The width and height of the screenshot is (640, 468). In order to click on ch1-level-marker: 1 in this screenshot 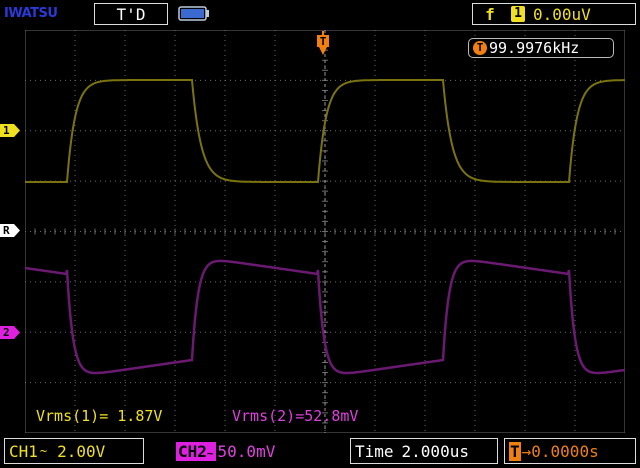, I will do `click(10, 130)`.